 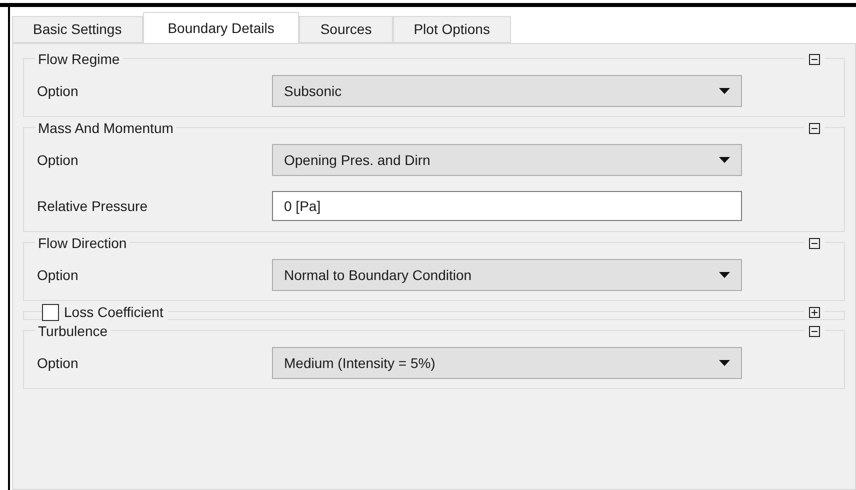 What do you see at coordinates (814, 312) in the screenshot?
I see `expand-icon` at bounding box center [814, 312].